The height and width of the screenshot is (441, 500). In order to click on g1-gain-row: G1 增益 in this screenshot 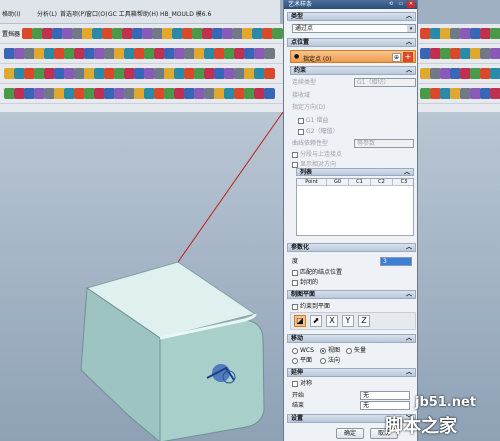, I will do `click(313, 120)`.